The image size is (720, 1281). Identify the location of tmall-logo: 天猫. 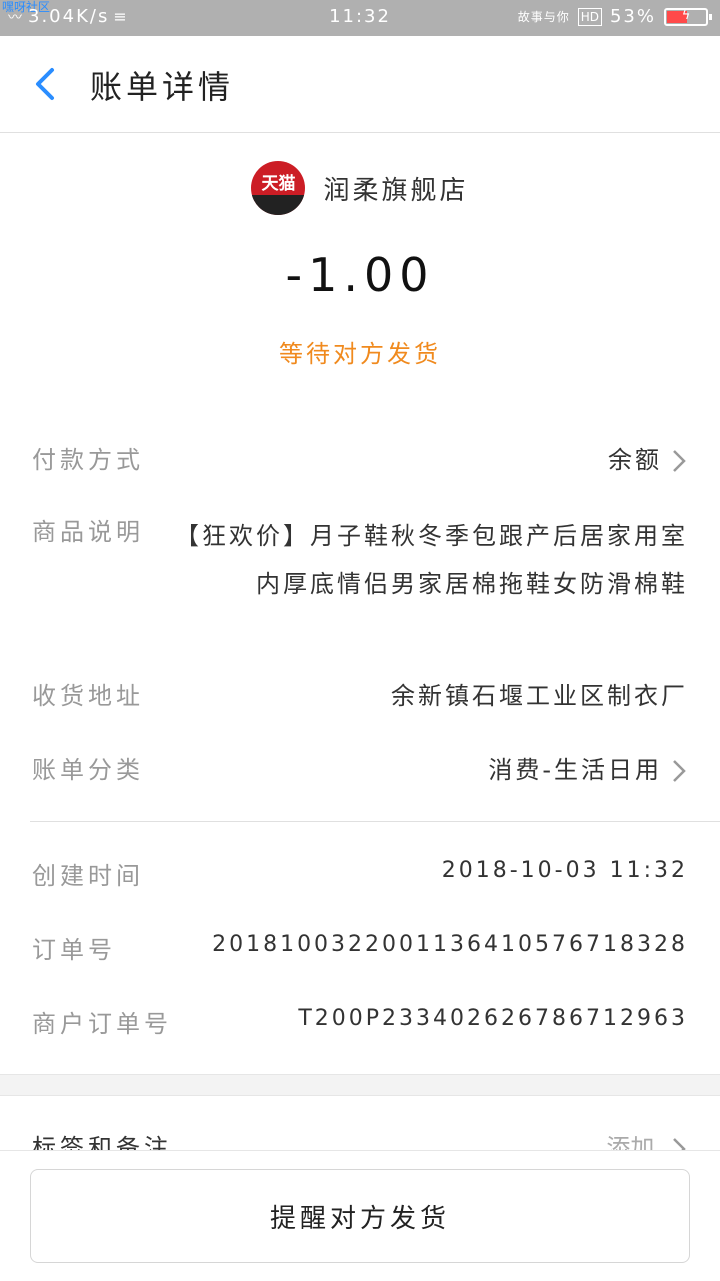
(278, 188).